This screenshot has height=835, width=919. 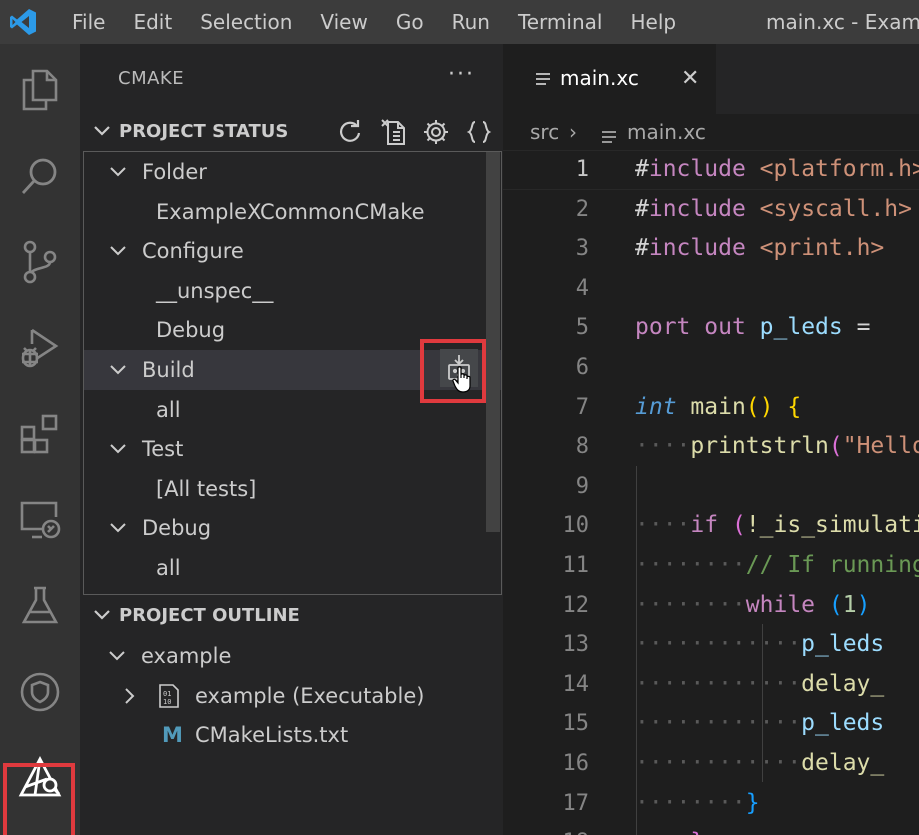 I want to click on vscode-logo-icon, so click(x=23, y=22).